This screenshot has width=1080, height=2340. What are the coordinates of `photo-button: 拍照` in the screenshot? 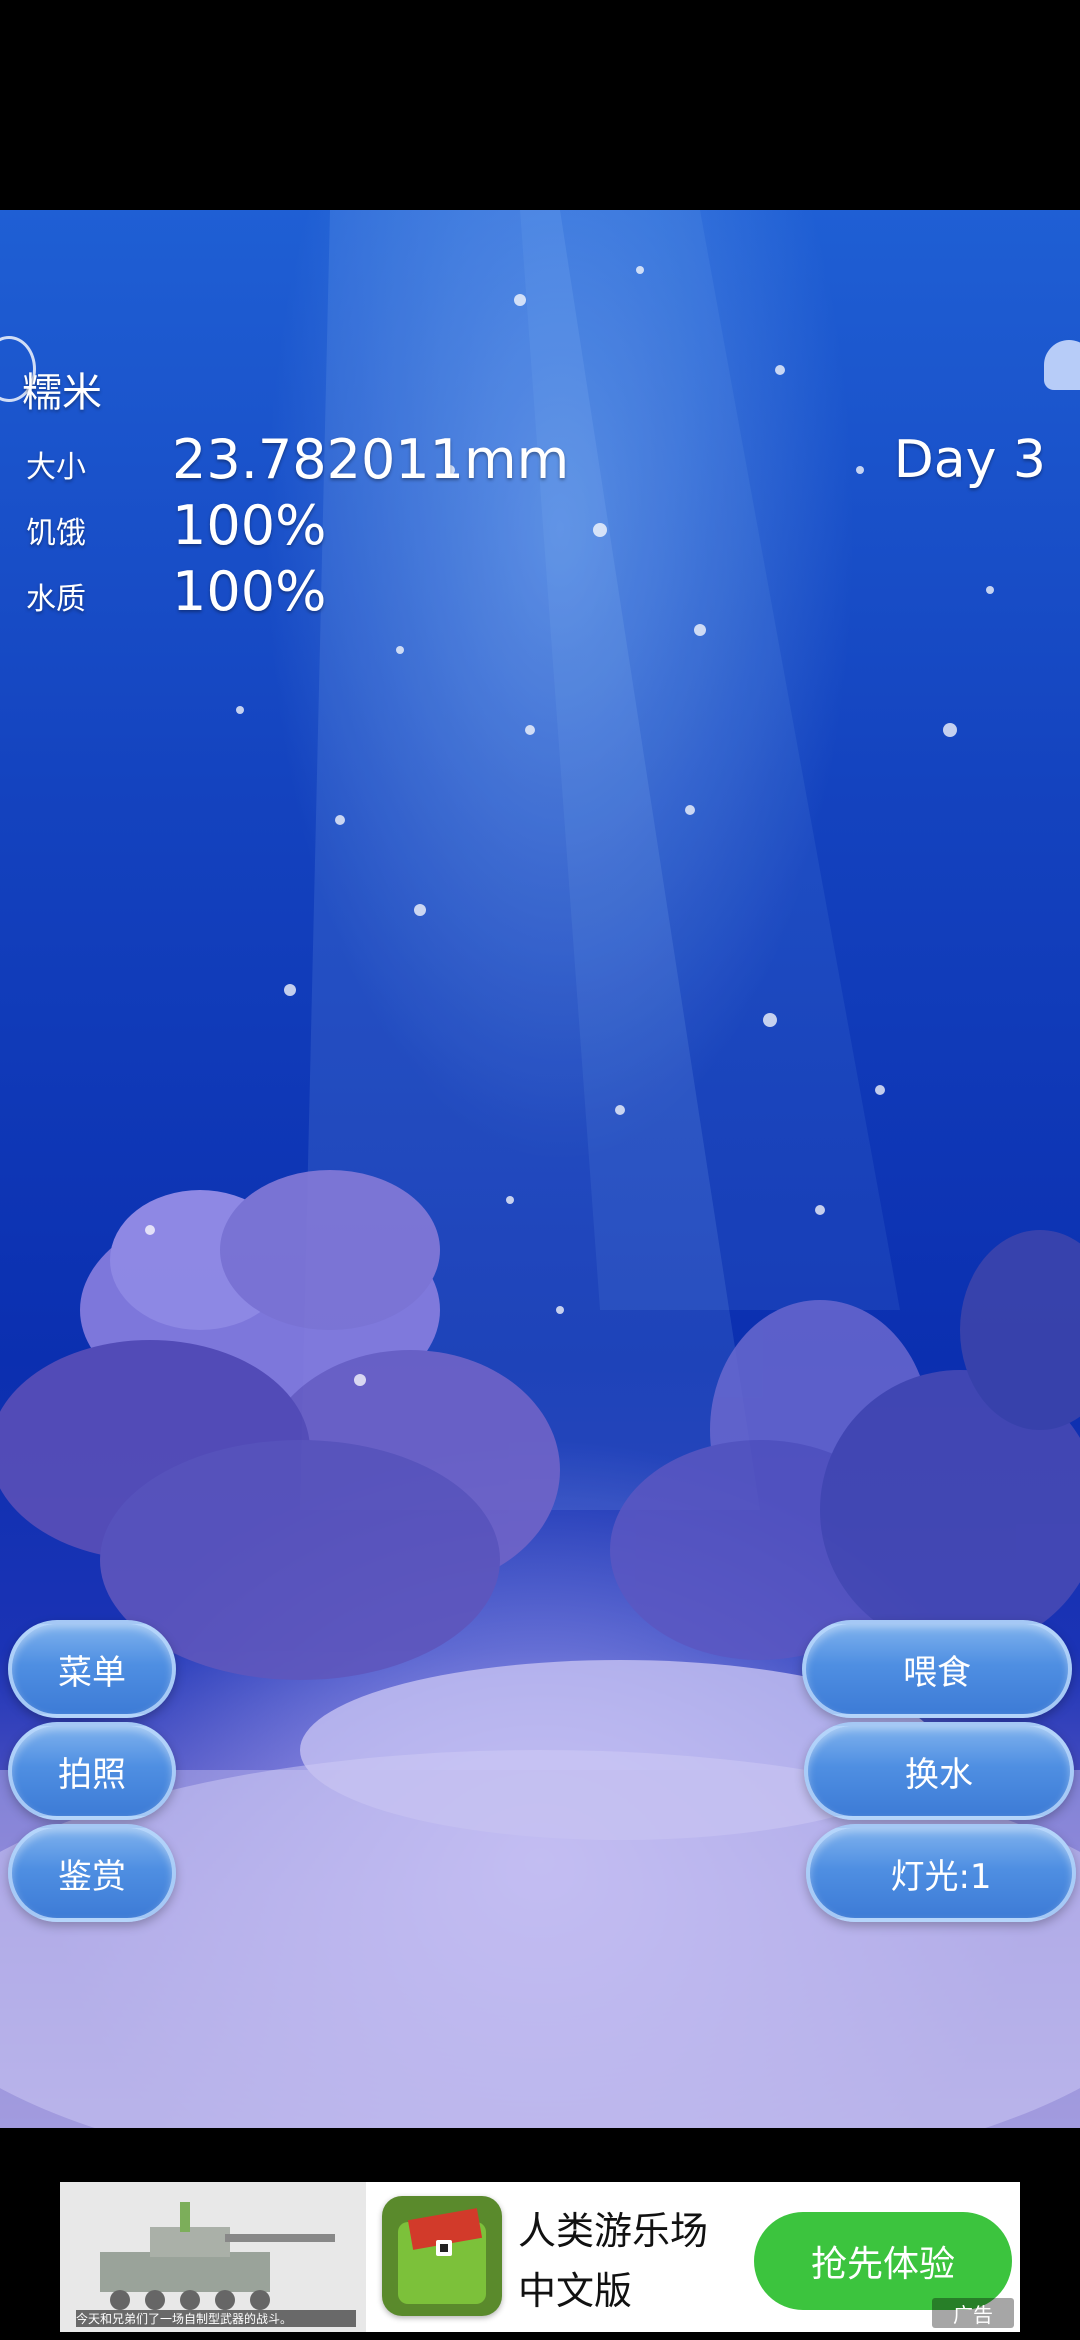 It's located at (92, 1771).